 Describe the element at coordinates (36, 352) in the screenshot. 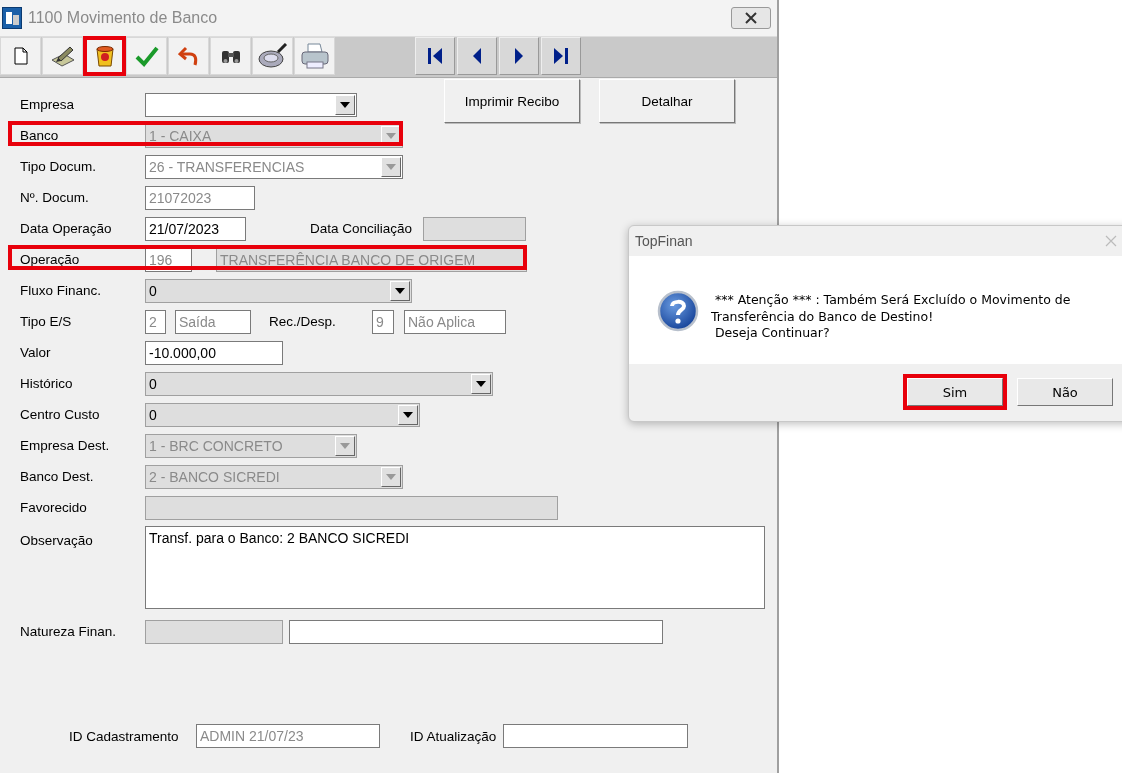

I see `field-label: Valor` at that location.